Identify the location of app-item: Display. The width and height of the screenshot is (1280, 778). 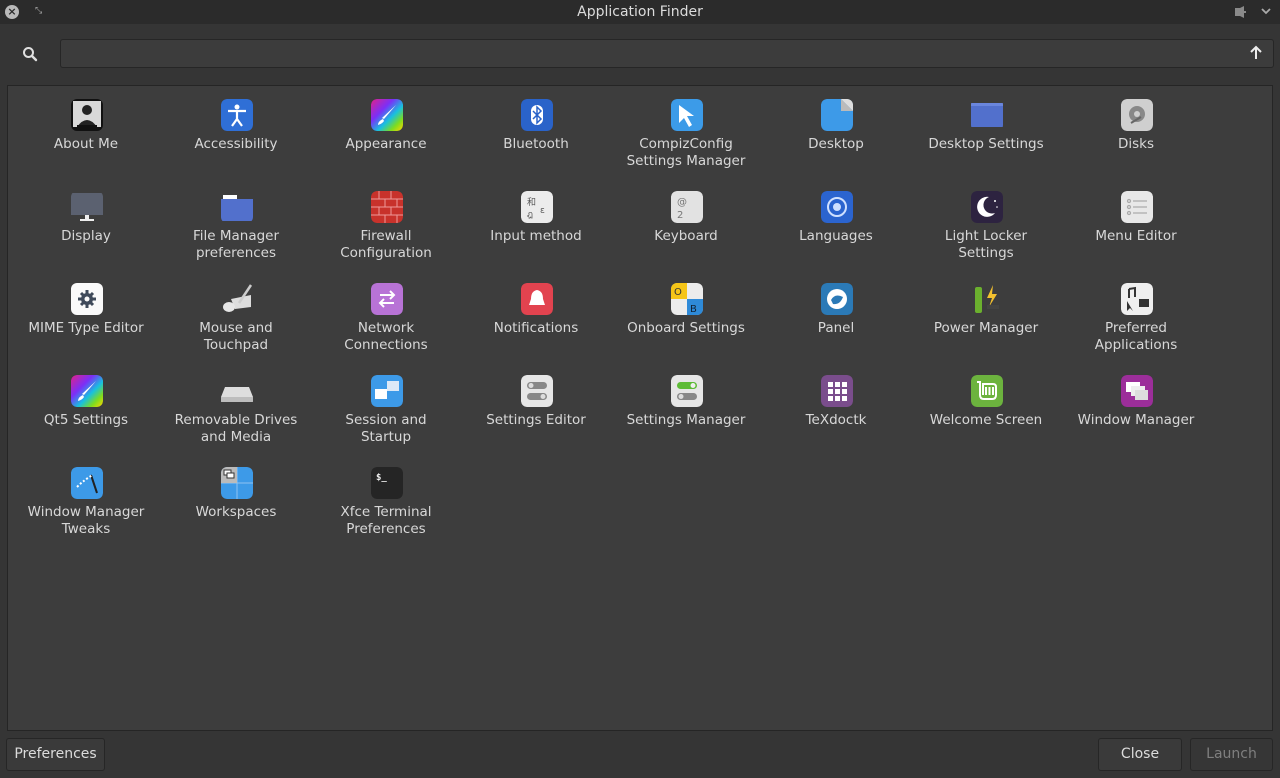
(86, 222).